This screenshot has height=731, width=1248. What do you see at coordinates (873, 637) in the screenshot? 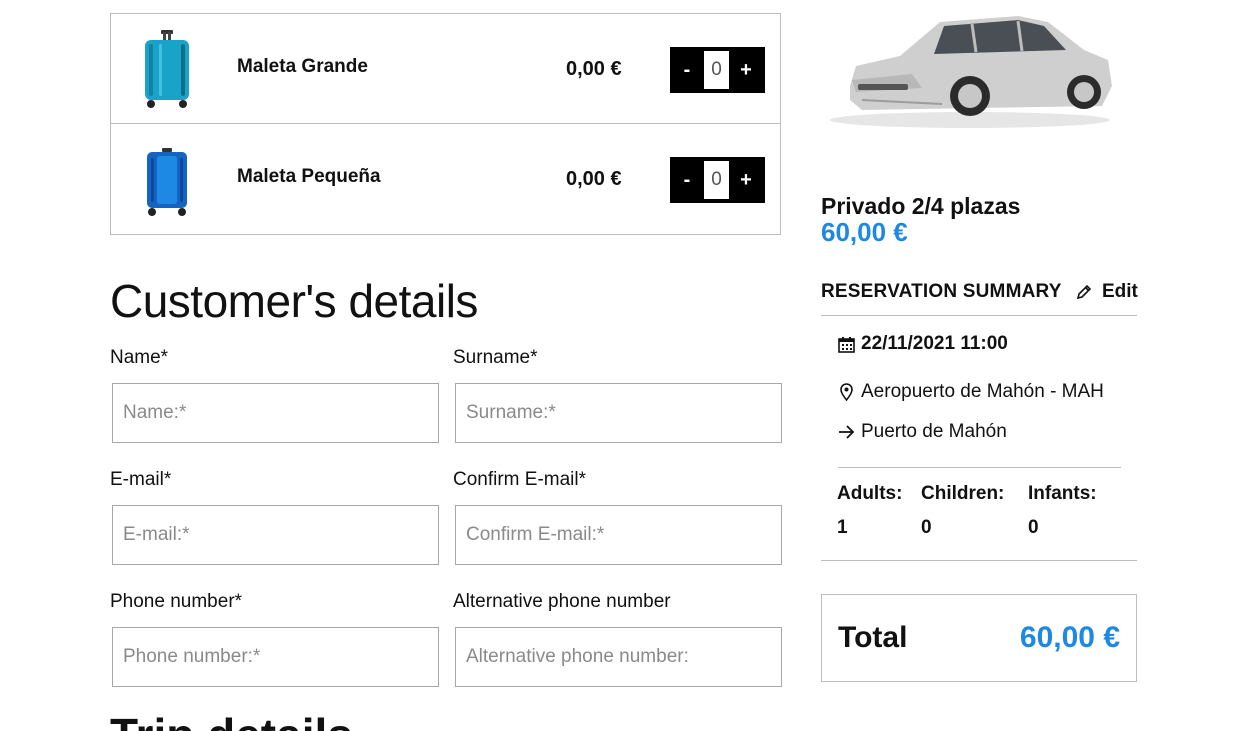
I see `total-label: Total` at bounding box center [873, 637].